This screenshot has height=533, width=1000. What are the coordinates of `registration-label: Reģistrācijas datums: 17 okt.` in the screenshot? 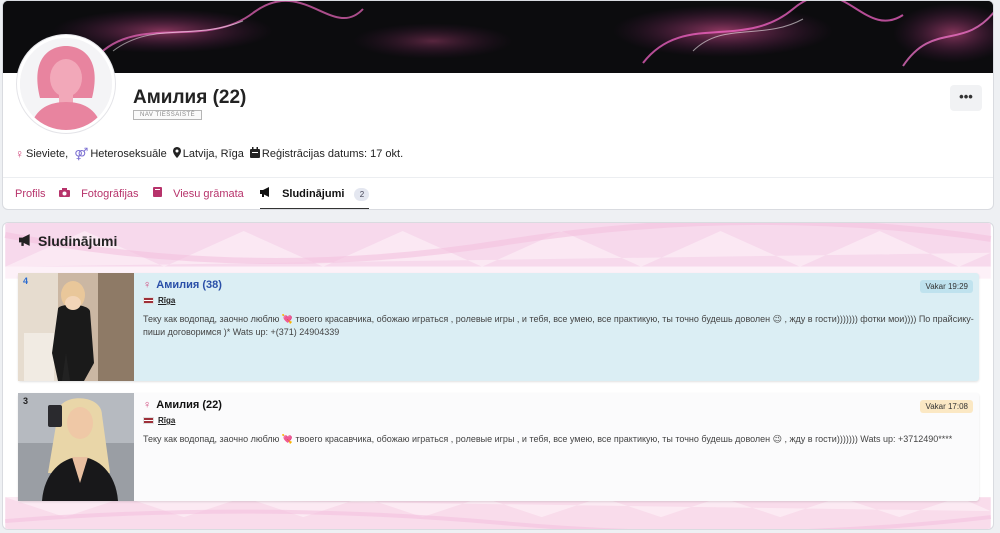 It's located at (332, 154).